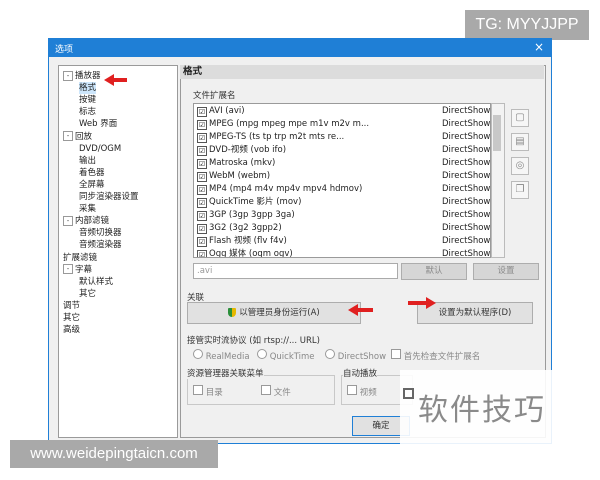  Describe the element at coordinates (396, 354) in the screenshot. I see `check-file-ext-checkbox` at that location.